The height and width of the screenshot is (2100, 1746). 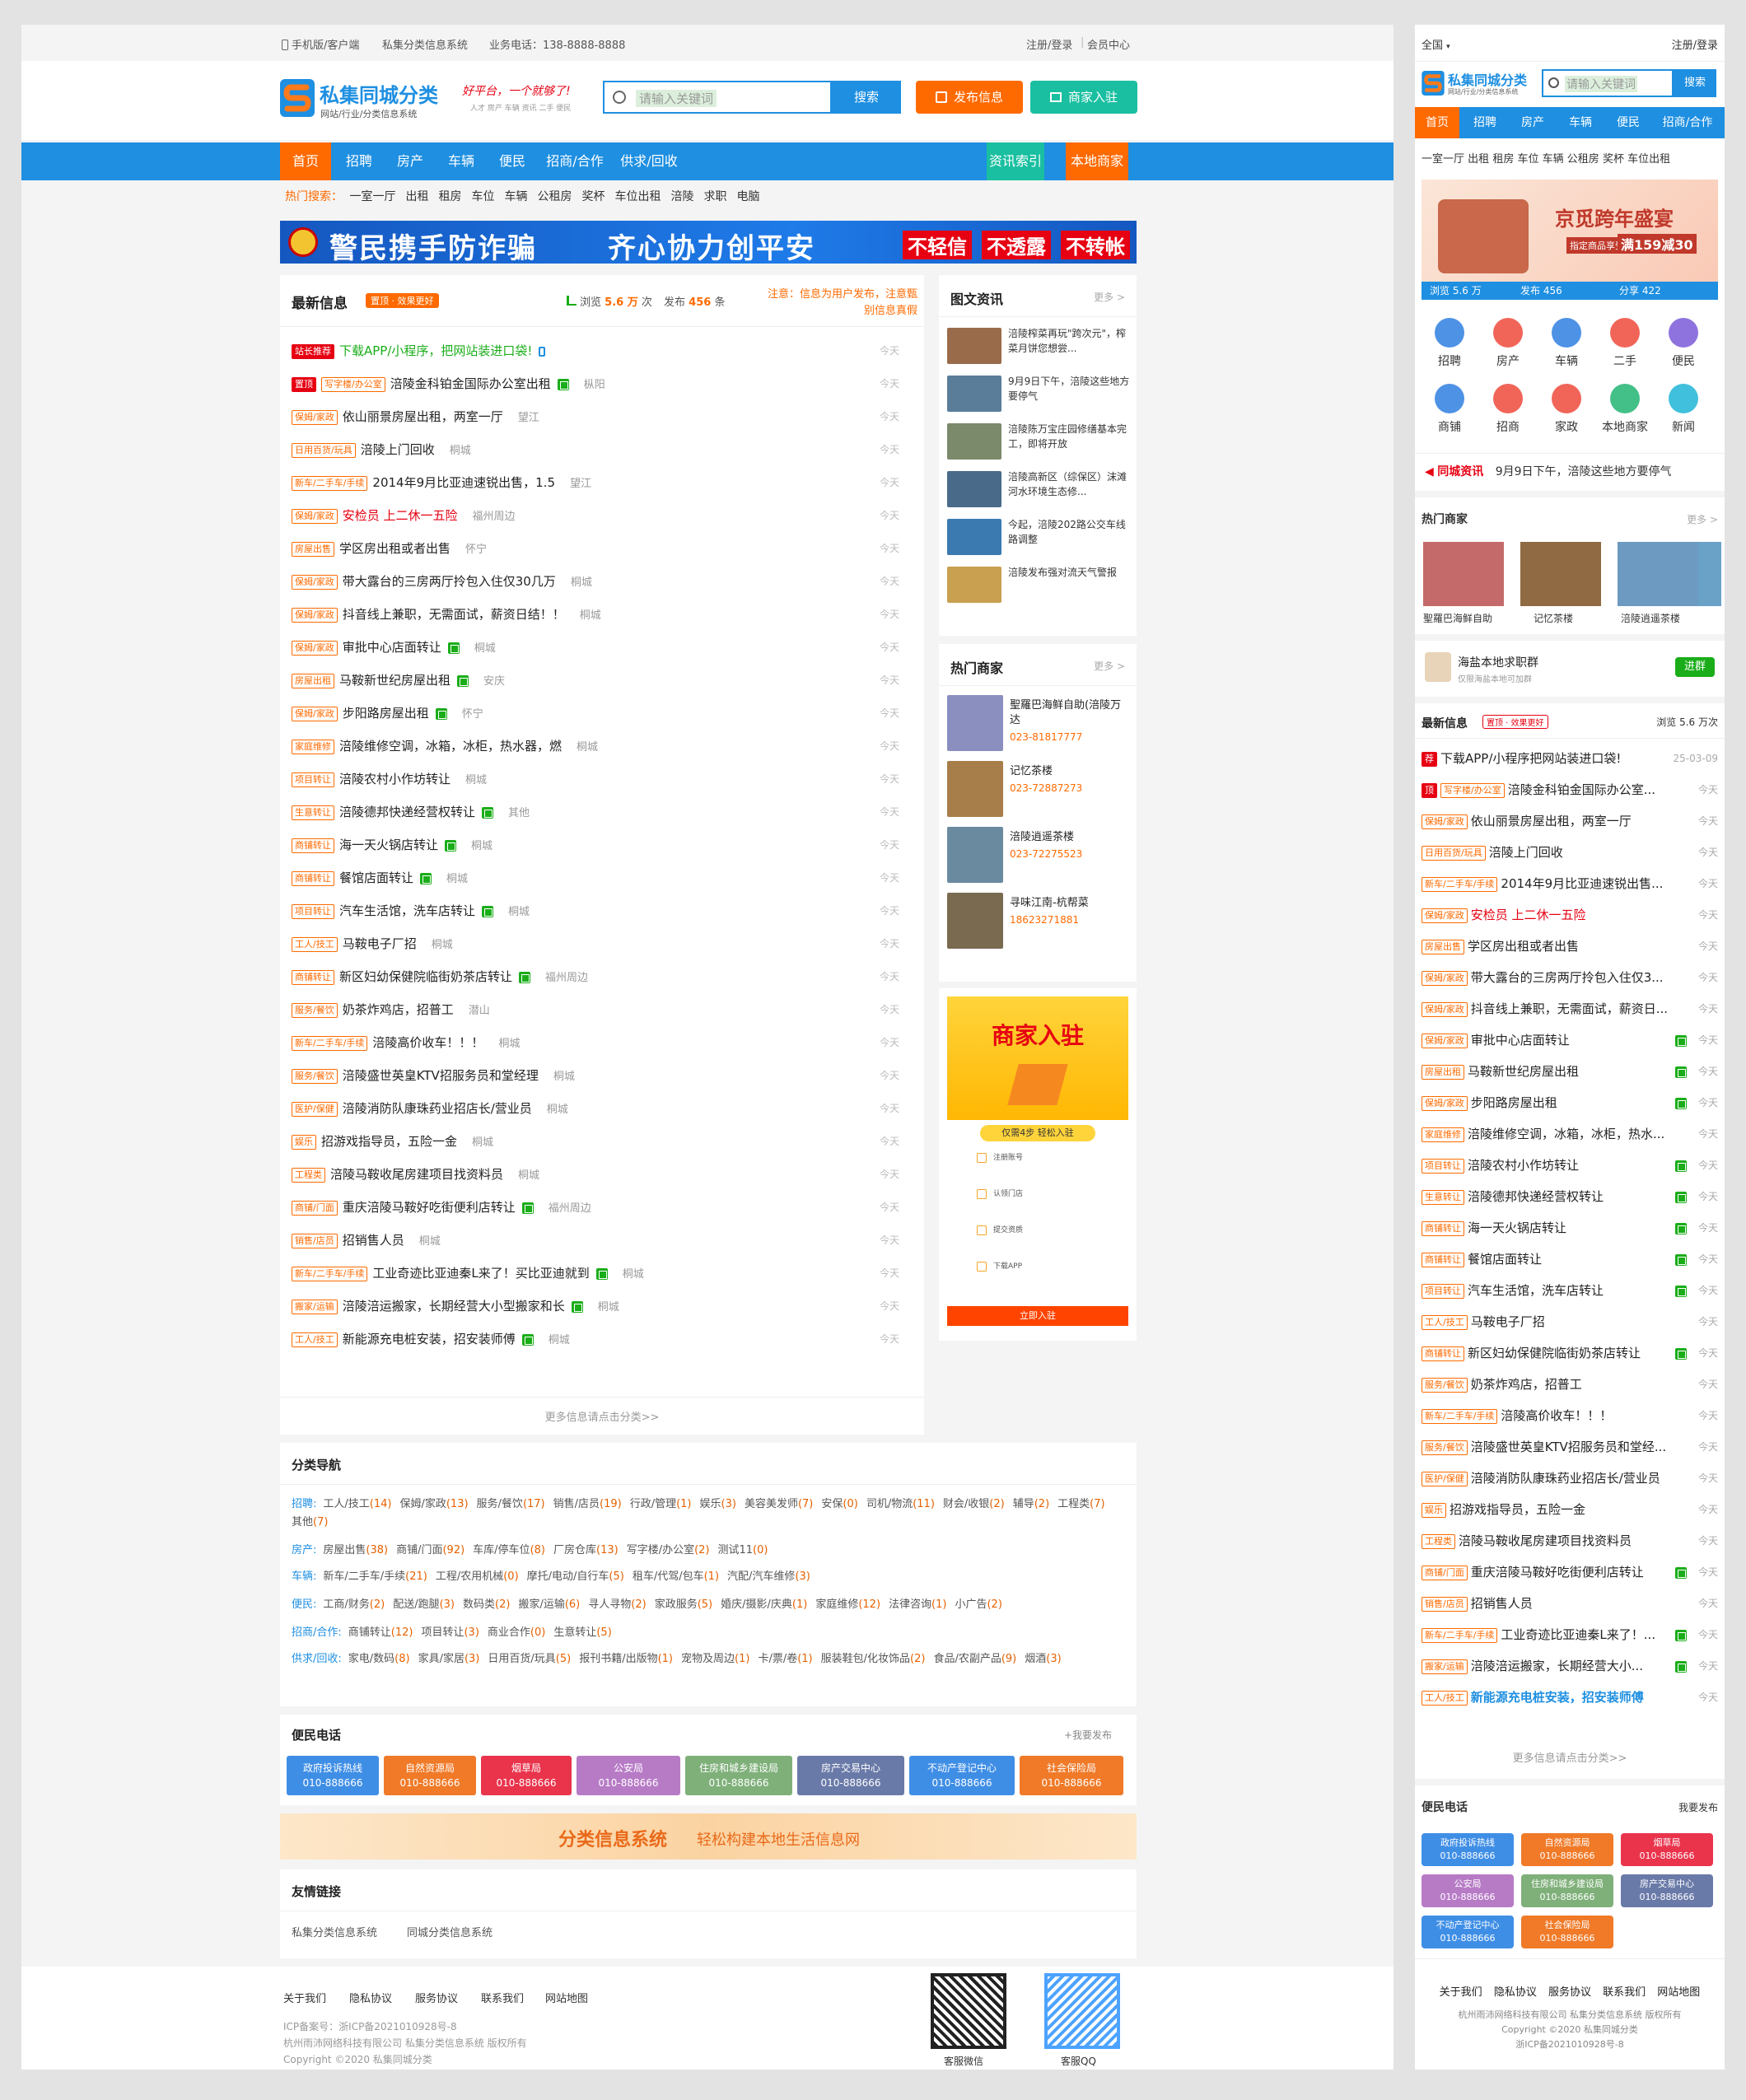 I want to click on list-item: 家庭维修 涪陵维修空调，冰箱，冰柜，热水... 今天, so click(x=1570, y=1134).